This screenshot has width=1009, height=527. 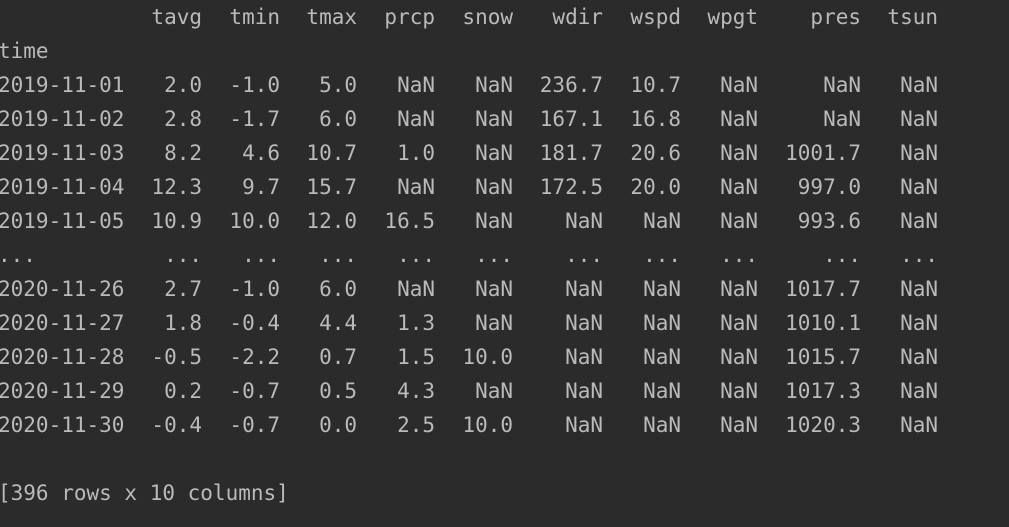 I want to click on table-cell: 4.4, so click(x=338, y=323).